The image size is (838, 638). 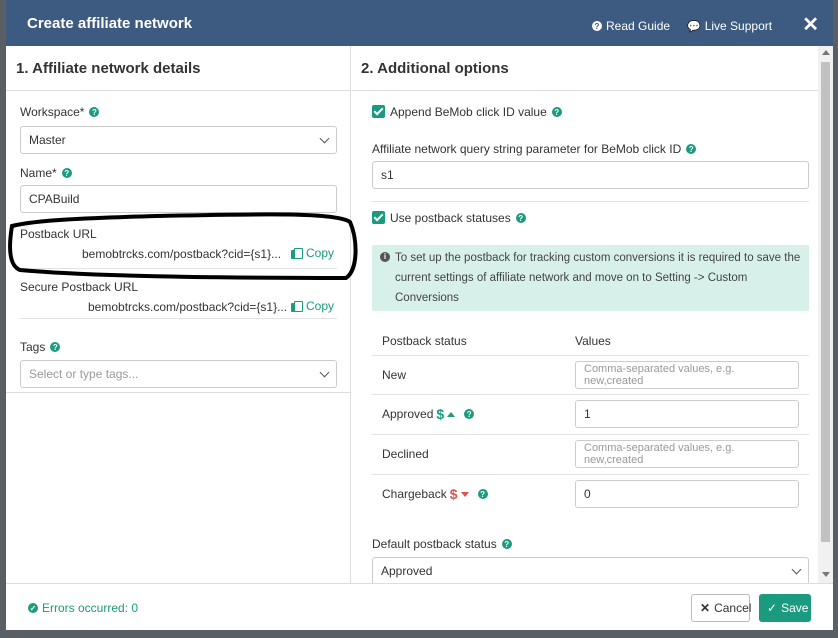 What do you see at coordinates (414, 494) in the screenshot?
I see `status-chargeback-text: Chargeback` at bounding box center [414, 494].